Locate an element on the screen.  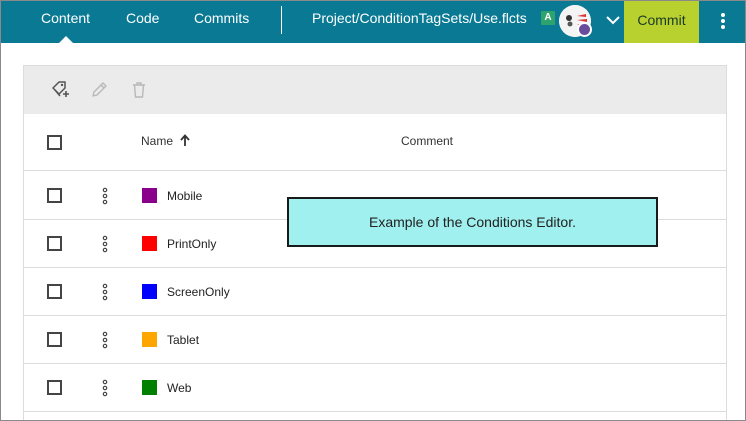
chevron-down-icon is located at coordinates (613, 20).